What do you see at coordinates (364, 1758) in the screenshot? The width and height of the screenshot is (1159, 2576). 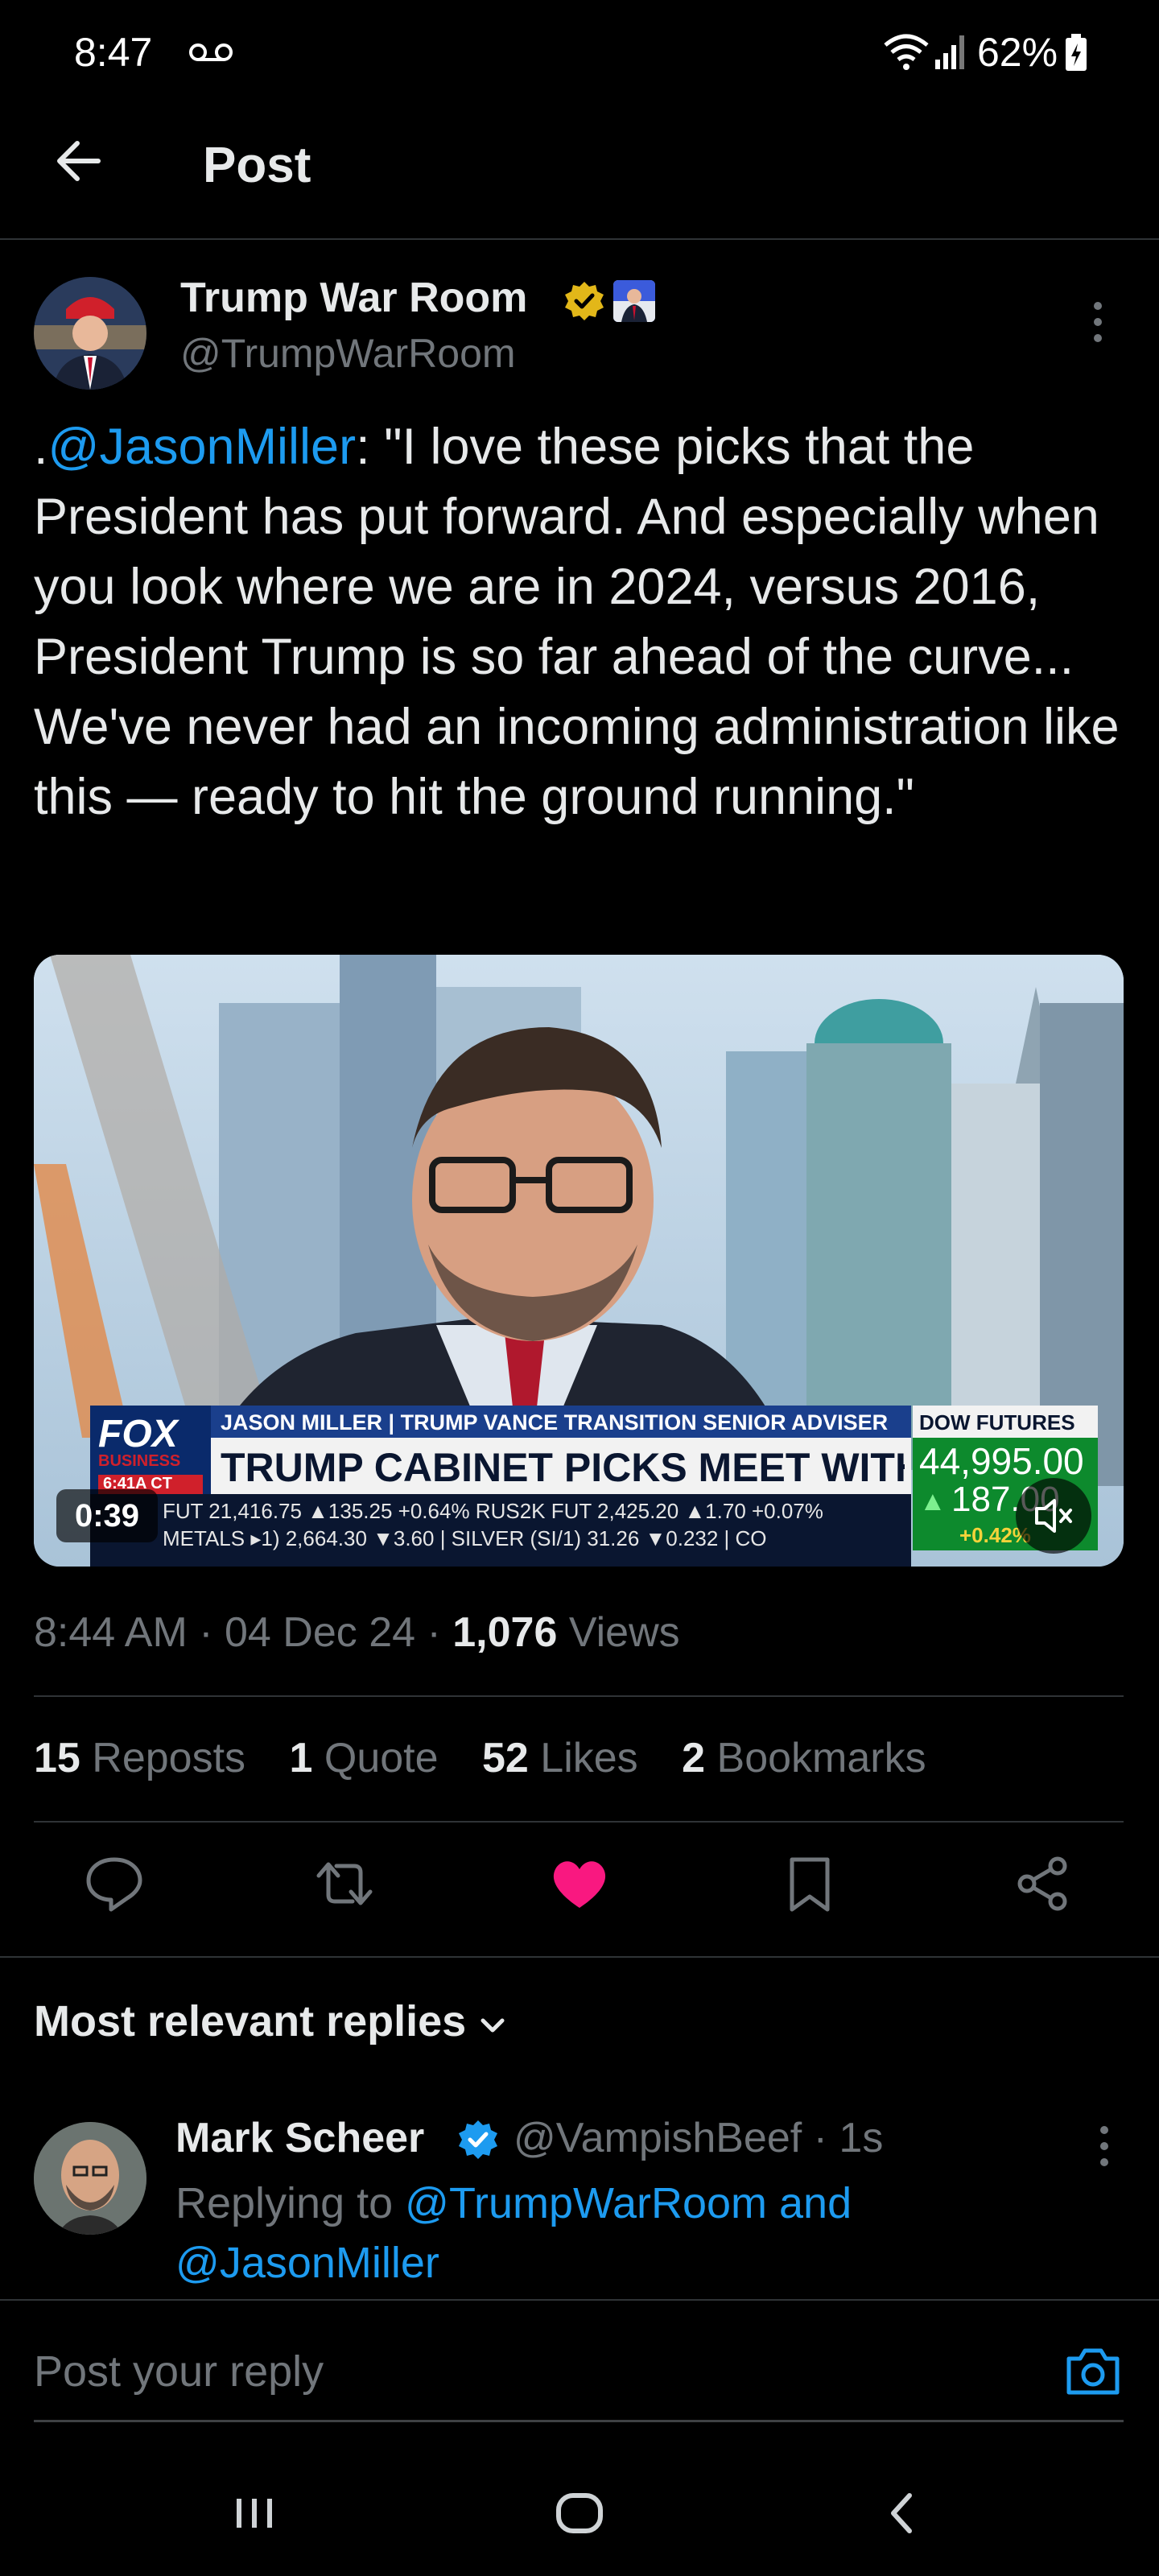 I see `quotes-stat: 1 Quote` at bounding box center [364, 1758].